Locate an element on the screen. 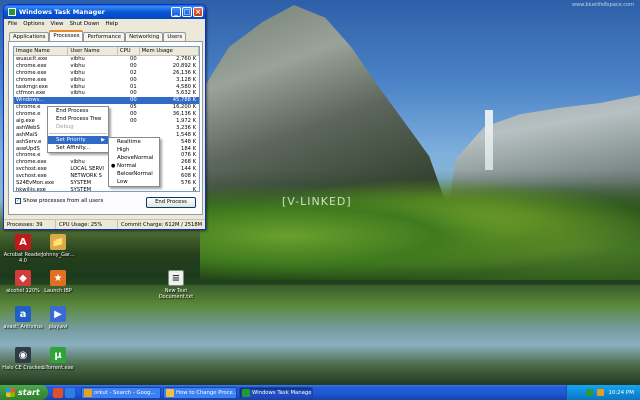 This screenshot has height=400, width=640. process-list-header: Image Name User Name CPU Mem Usage is located at coordinates (106, 51).